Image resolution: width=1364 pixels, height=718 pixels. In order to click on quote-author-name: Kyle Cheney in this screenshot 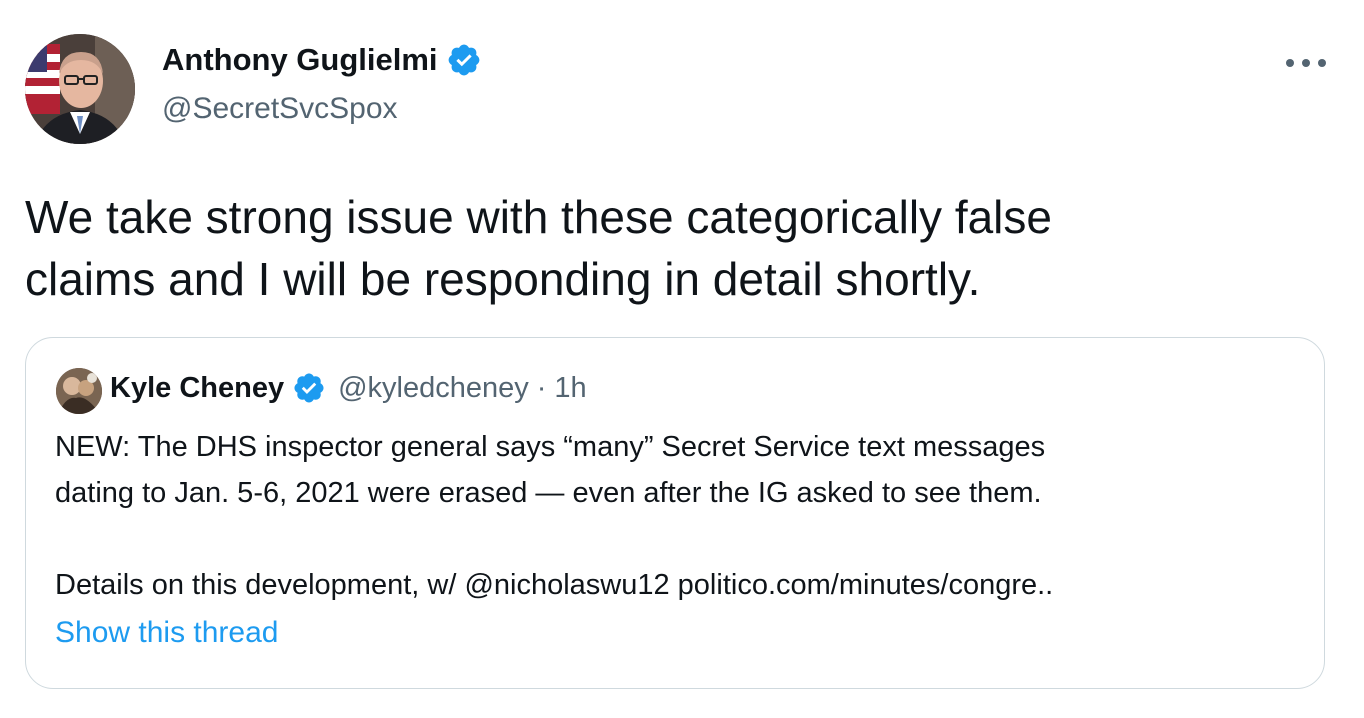, I will do `click(197, 388)`.